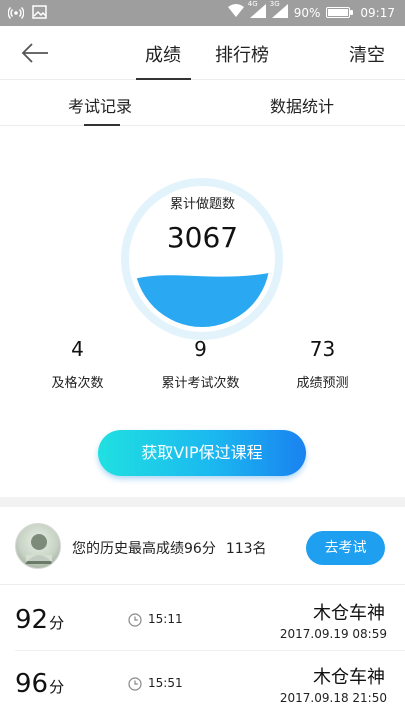 The width and height of the screenshot is (405, 720). What do you see at coordinates (200, 349) in the screenshot?
I see `metric-value: 9` at bounding box center [200, 349].